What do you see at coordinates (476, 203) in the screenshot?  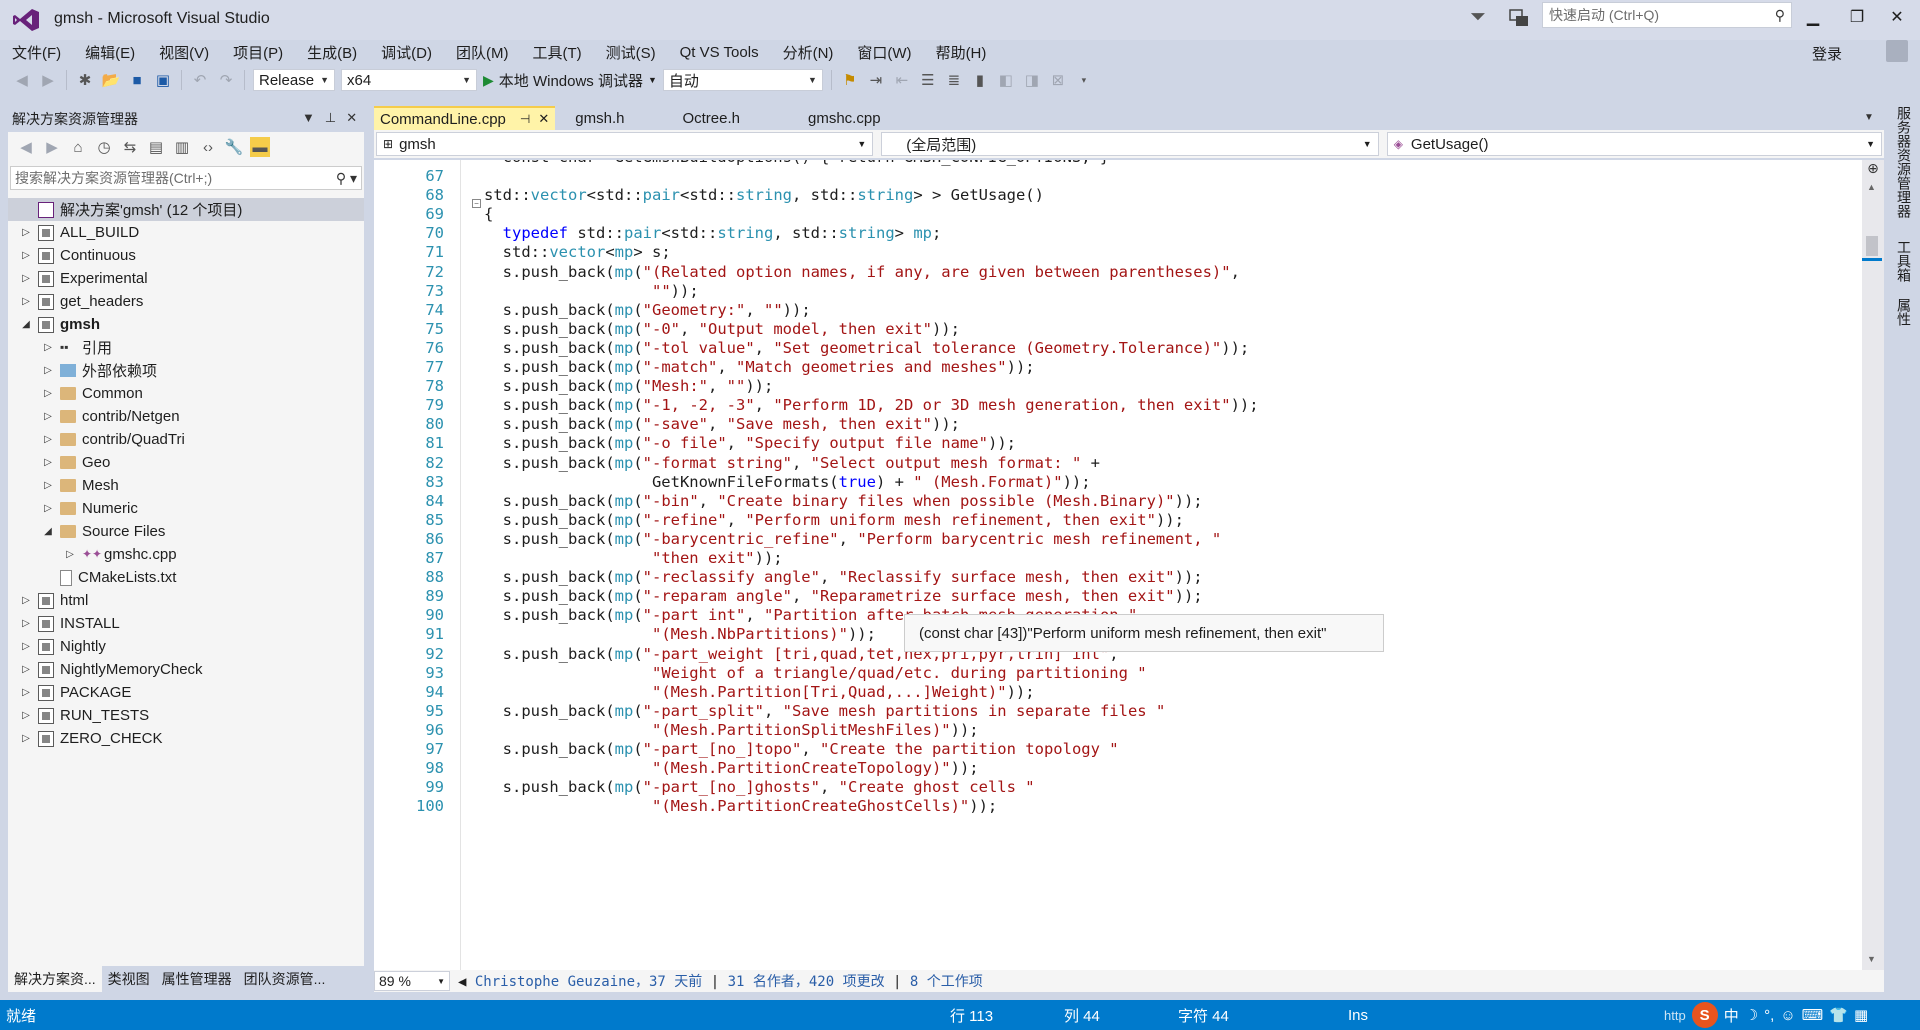 I see `collapse-toggle-icon: −` at bounding box center [476, 203].